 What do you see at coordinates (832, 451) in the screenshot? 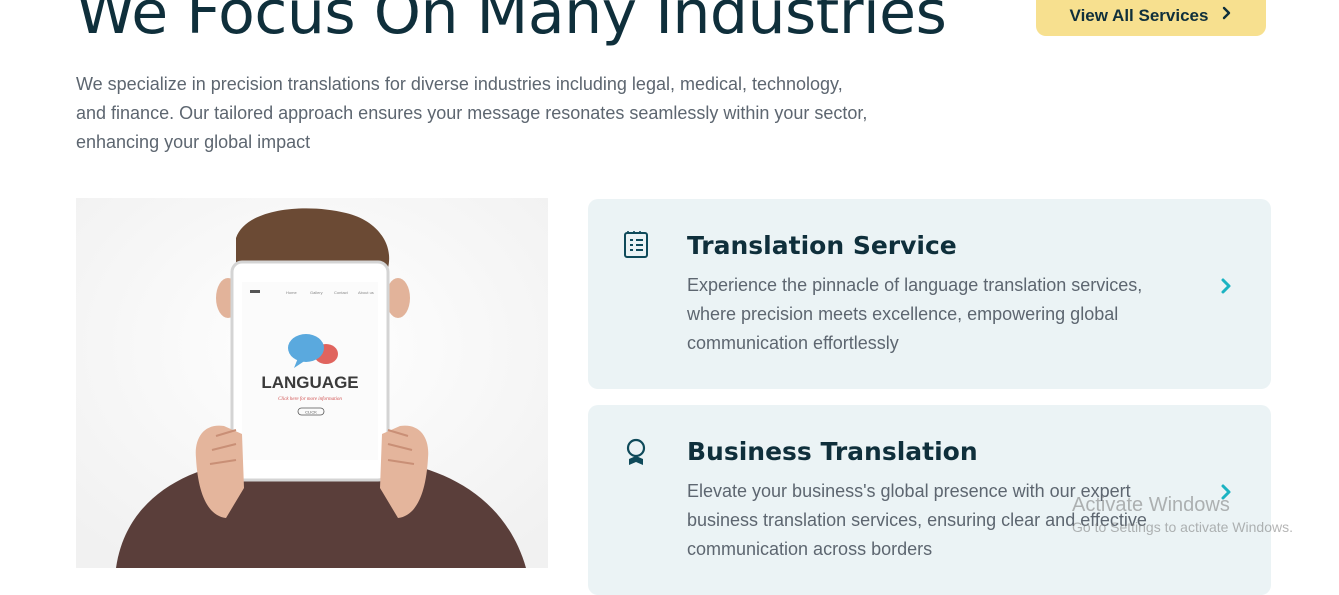
I see `service-title: Business Translation` at bounding box center [832, 451].